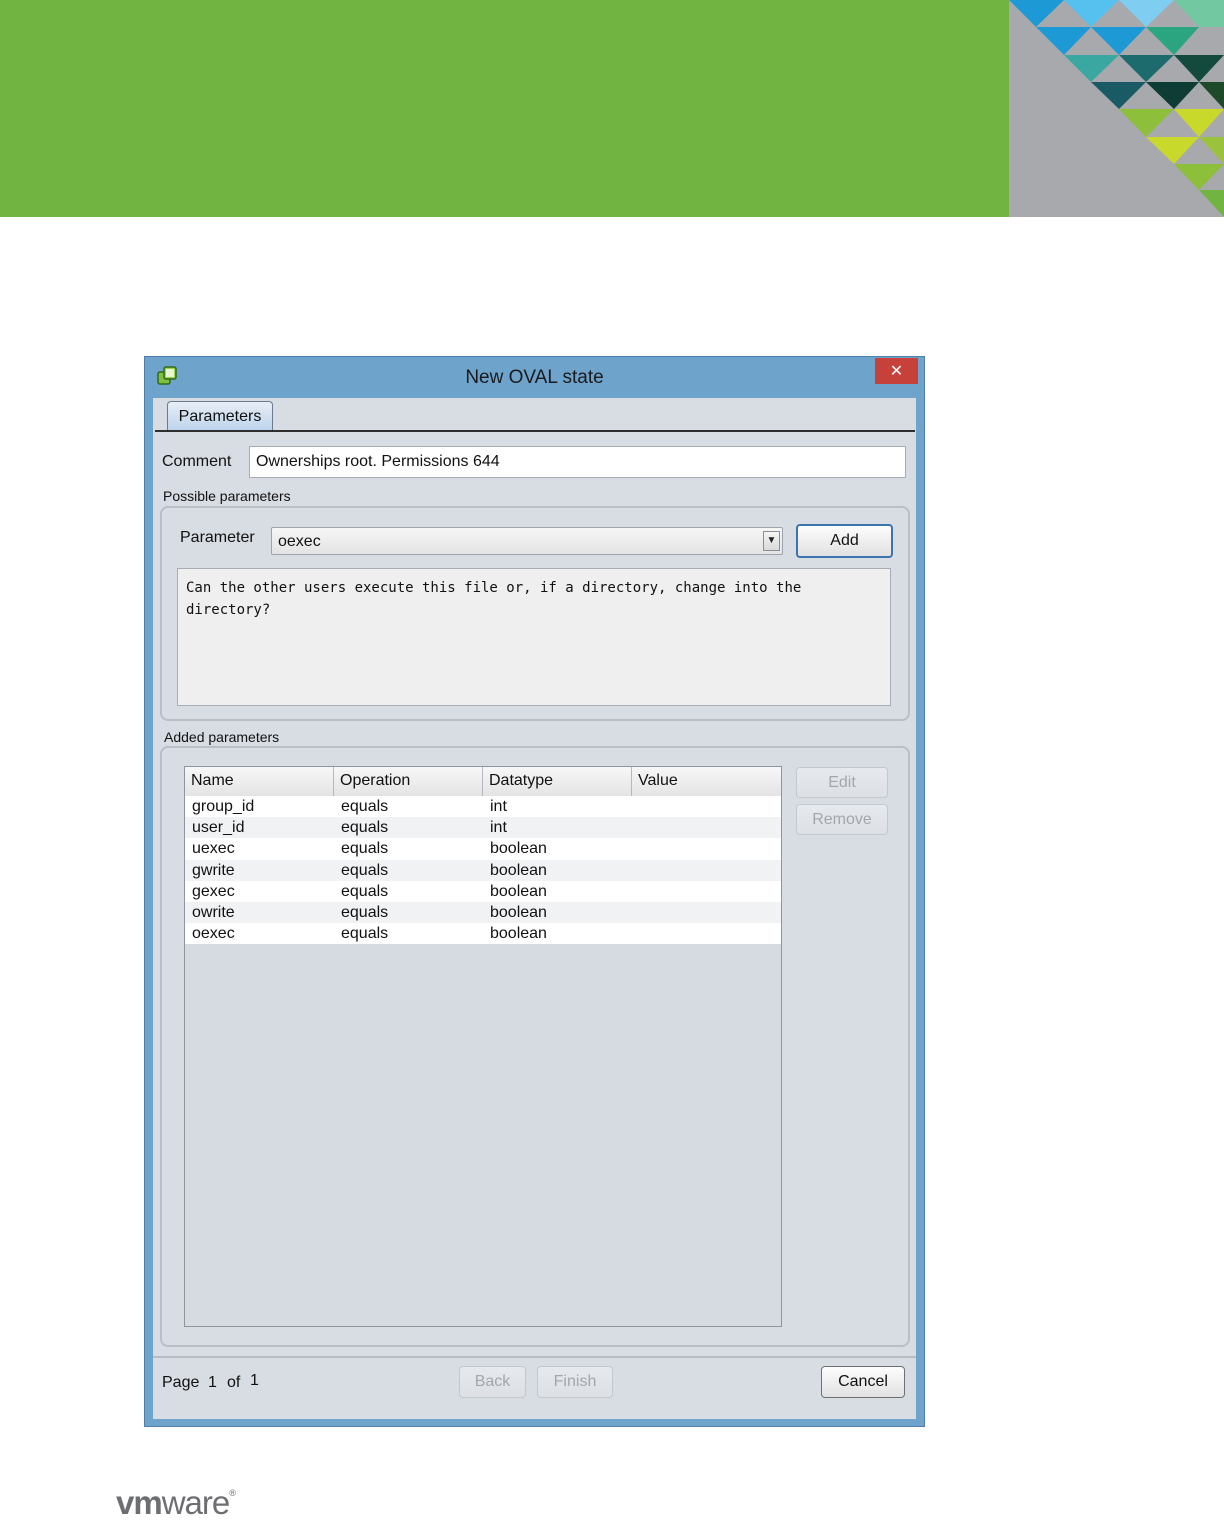  What do you see at coordinates (896, 371) in the screenshot?
I see `close-icon: ✕` at bounding box center [896, 371].